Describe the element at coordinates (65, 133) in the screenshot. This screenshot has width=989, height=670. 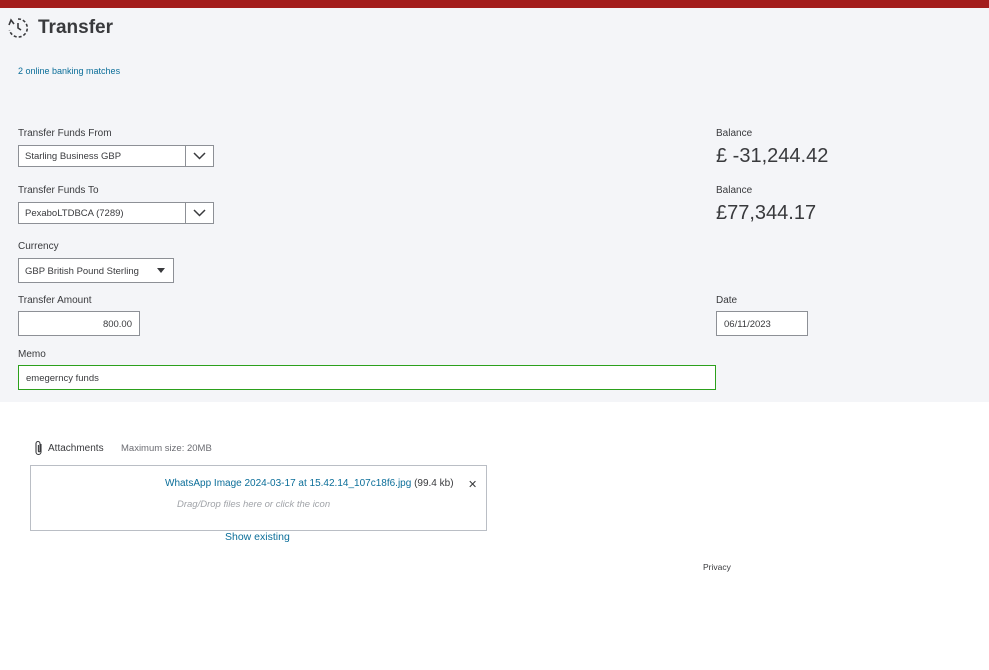
I see `transfer-from-label: Transfer Funds From` at that location.